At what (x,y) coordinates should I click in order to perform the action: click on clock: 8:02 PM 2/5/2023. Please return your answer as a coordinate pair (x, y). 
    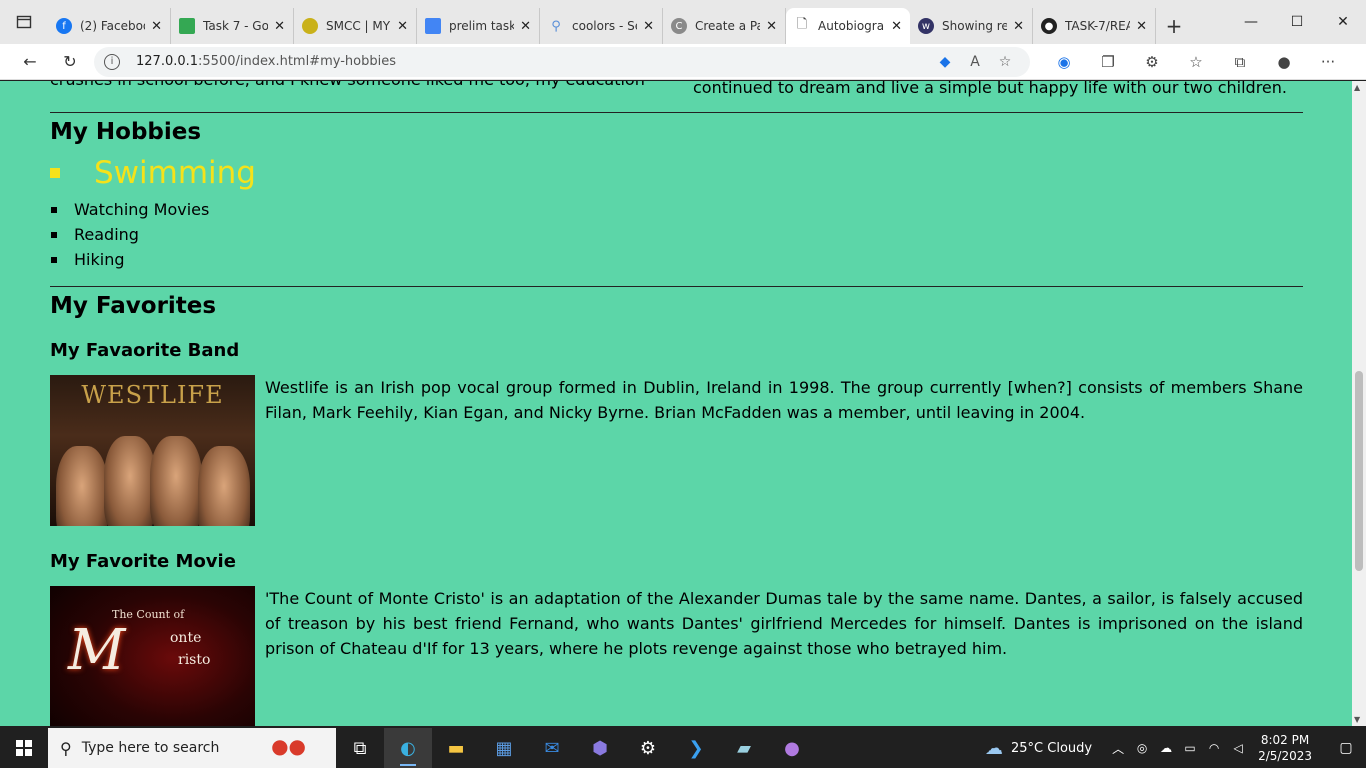
    Looking at the image, I should click on (1285, 748).